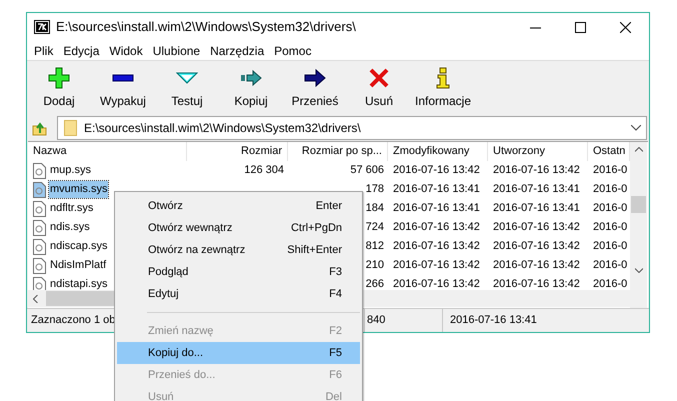 This screenshot has height=401, width=677. Describe the element at coordinates (376, 320) in the screenshot. I see `status-text: 840` at that location.